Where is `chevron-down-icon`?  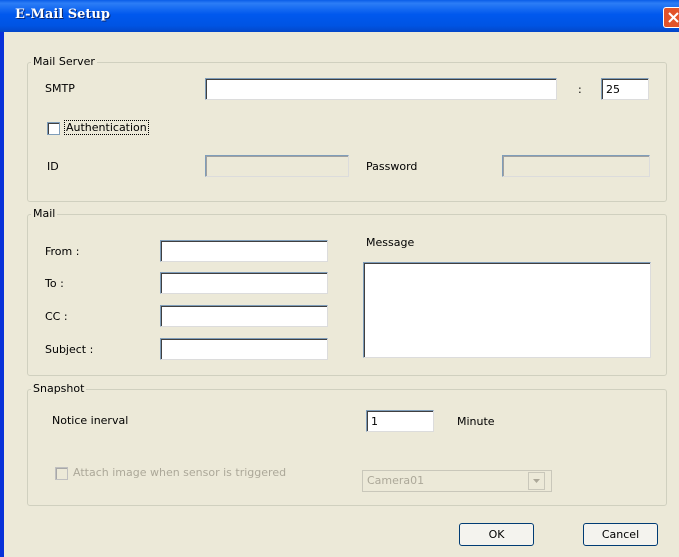
chevron-down-icon is located at coordinates (536, 481).